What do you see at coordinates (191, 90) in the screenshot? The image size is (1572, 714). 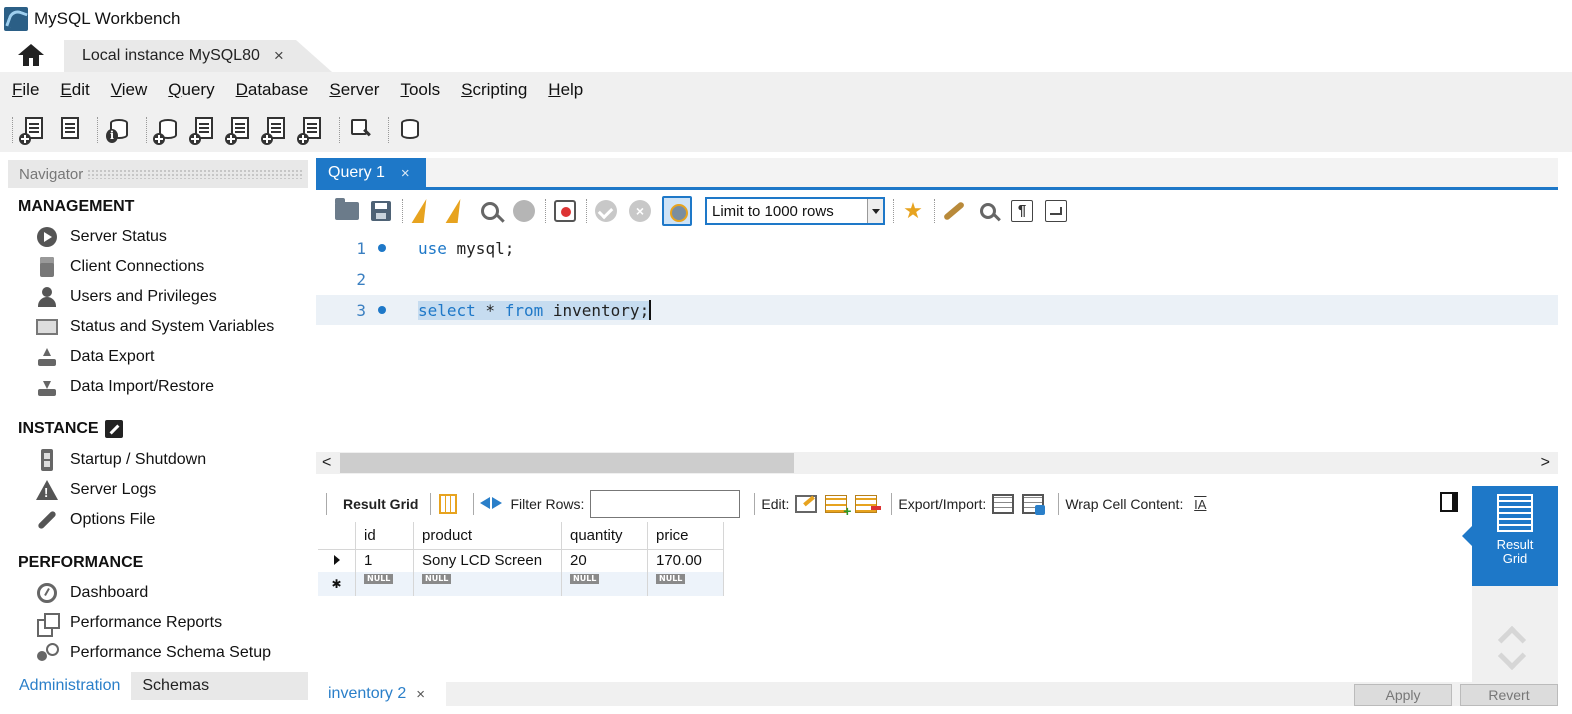 I see `menu-query: Query` at bounding box center [191, 90].